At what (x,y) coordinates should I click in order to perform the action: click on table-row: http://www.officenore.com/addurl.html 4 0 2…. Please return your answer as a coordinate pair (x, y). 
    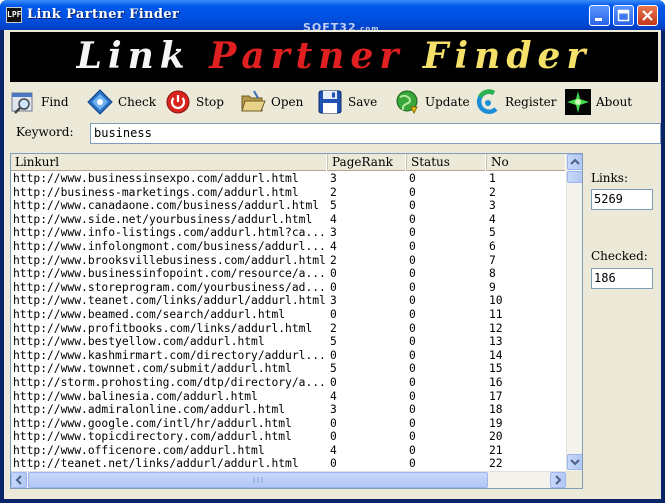
    Looking at the image, I should click on (289, 451).